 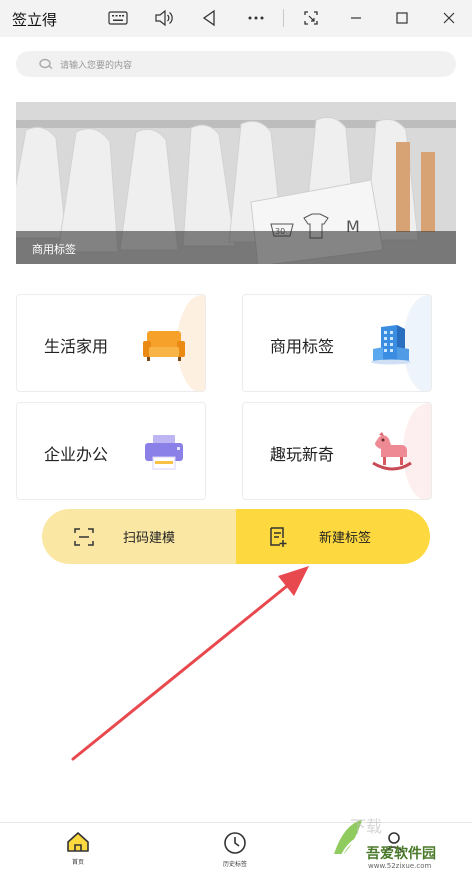 What do you see at coordinates (391, 345) in the screenshot?
I see `building-icon` at bounding box center [391, 345].